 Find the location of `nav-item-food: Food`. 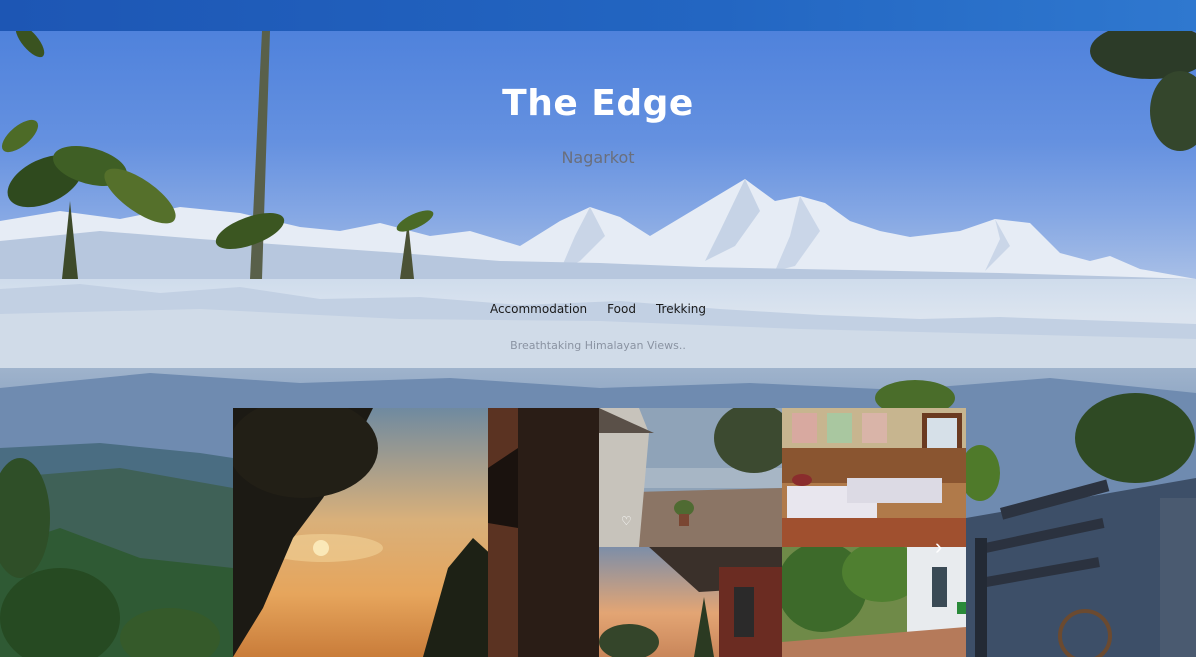

nav-item-food: Food is located at coordinates (621, 309).